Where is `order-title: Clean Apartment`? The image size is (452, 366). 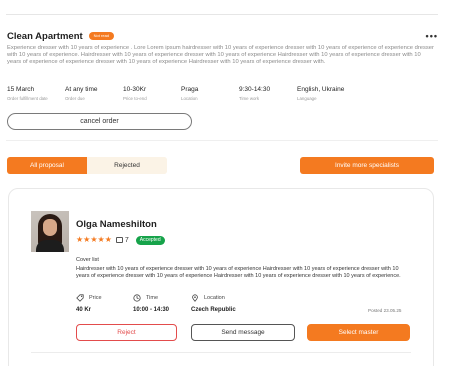
order-title: Clean Apartment is located at coordinates (45, 36).